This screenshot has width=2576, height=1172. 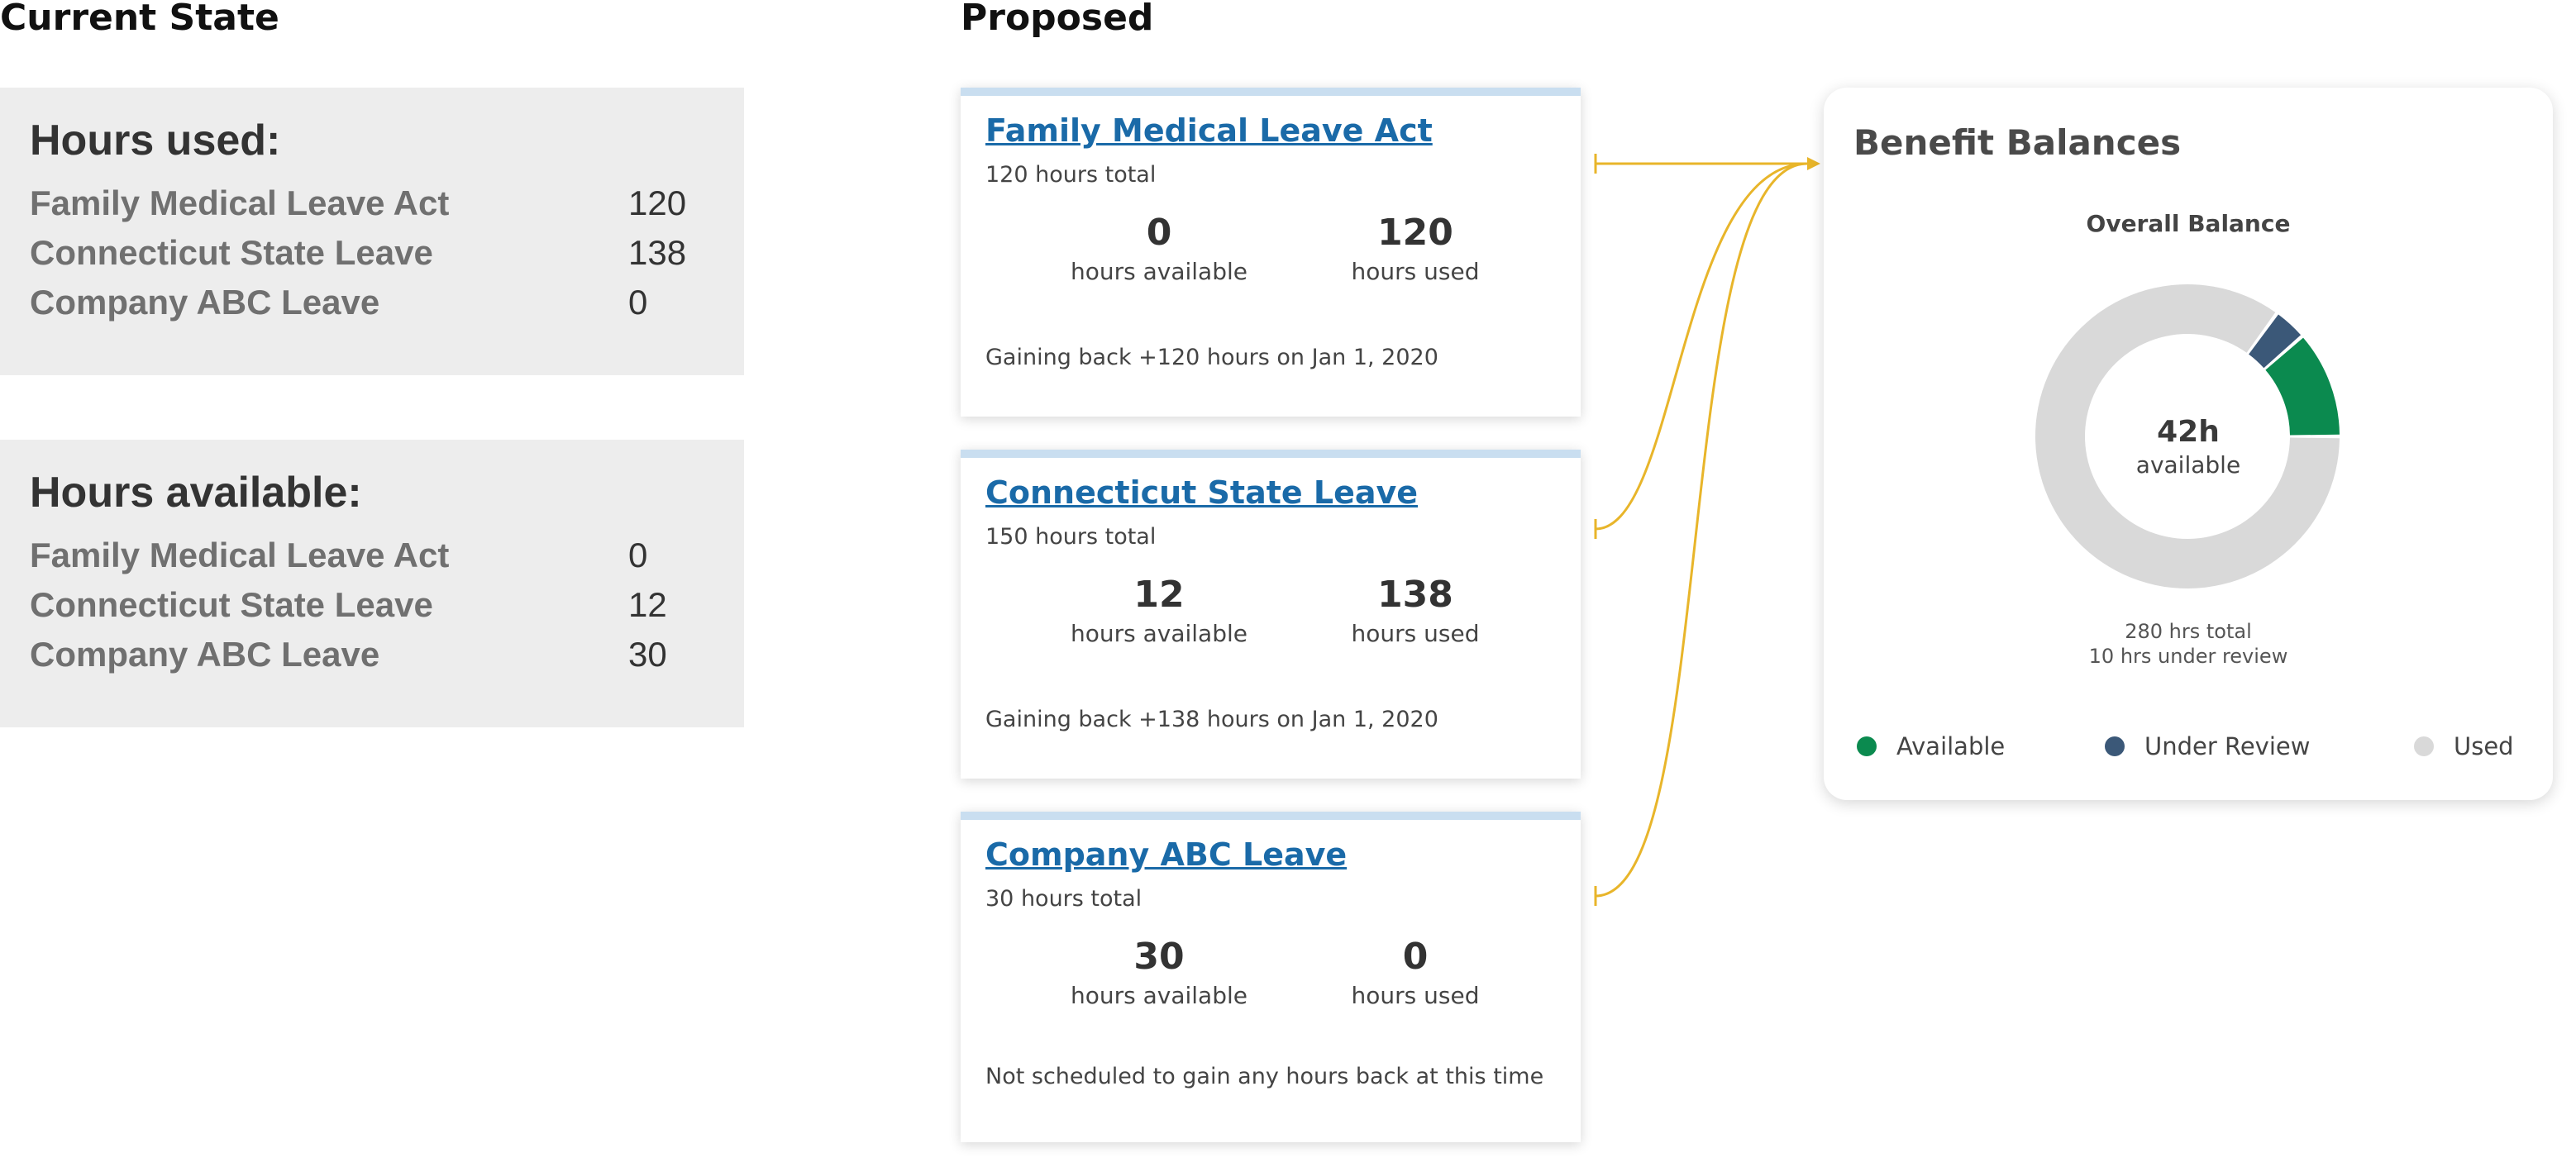 I want to click on legend-label: Under Review, so click(x=2227, y=746).